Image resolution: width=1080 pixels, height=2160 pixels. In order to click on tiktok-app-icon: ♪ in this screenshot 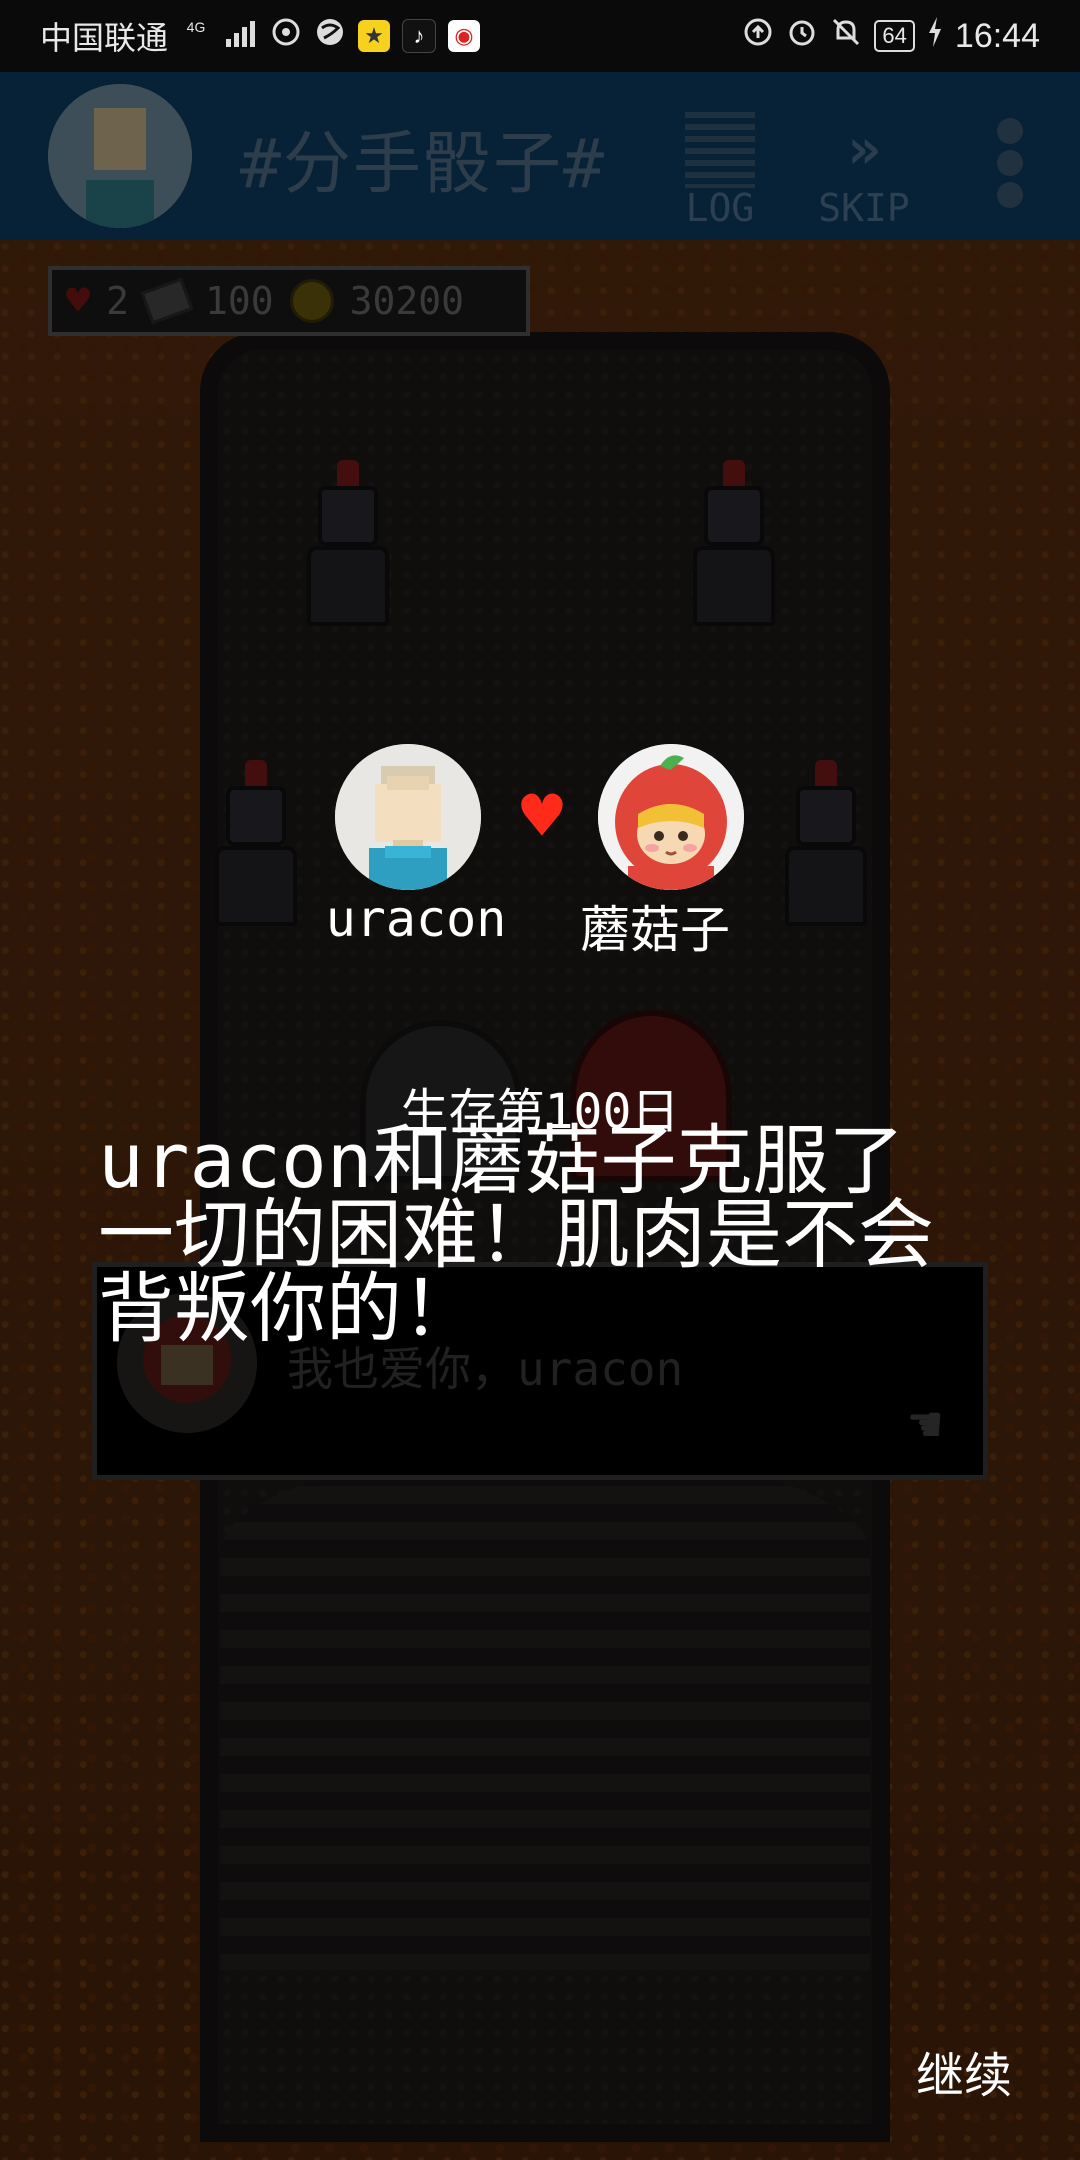, I will do `click(419, 36)`.